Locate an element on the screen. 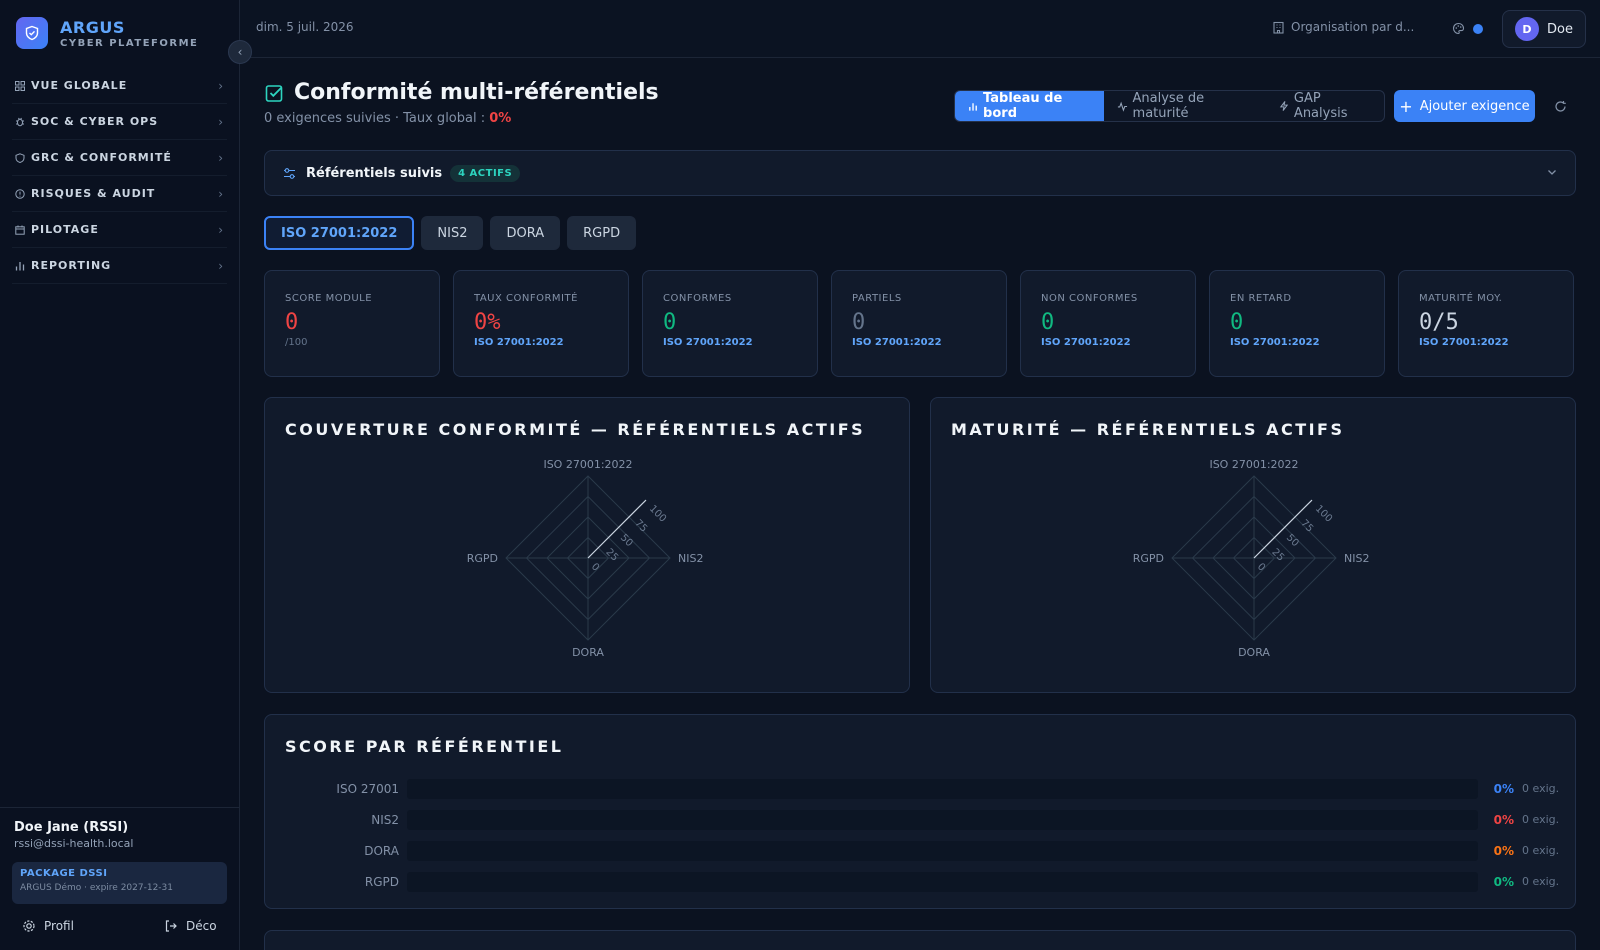 This screenshot has height=950, width=1600. sidebar-item-label: SOC & CYBER OPS is located at coordinates (95, 121).